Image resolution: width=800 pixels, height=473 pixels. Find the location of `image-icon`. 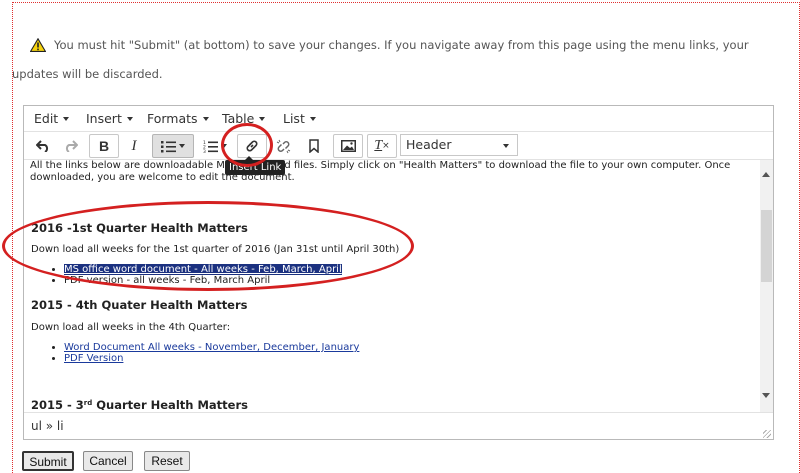

image-icon is located at coordinates (348, 146).